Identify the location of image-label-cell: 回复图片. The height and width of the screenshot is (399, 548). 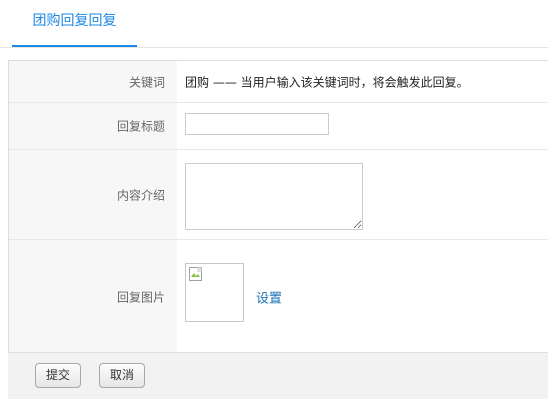
(93, 296).